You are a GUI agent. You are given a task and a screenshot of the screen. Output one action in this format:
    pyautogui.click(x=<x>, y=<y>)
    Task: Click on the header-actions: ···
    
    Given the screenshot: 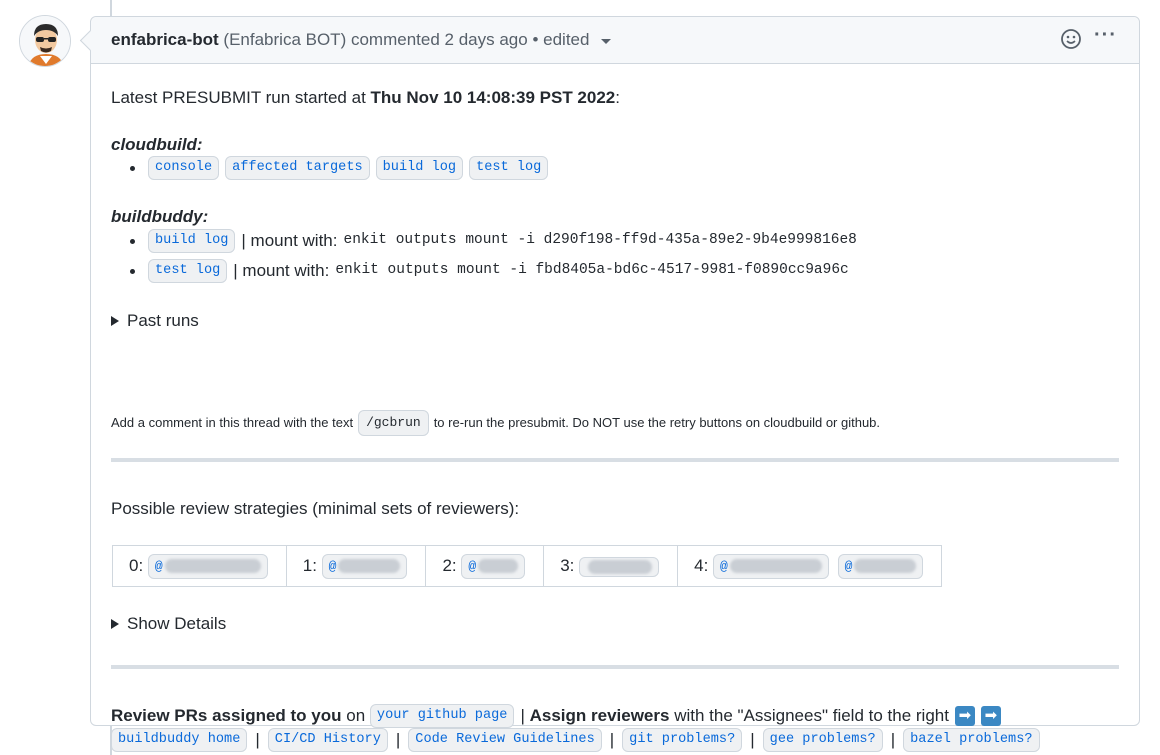 What is the action you would take?
    pyautogui.click(x=1088, y=37)
    